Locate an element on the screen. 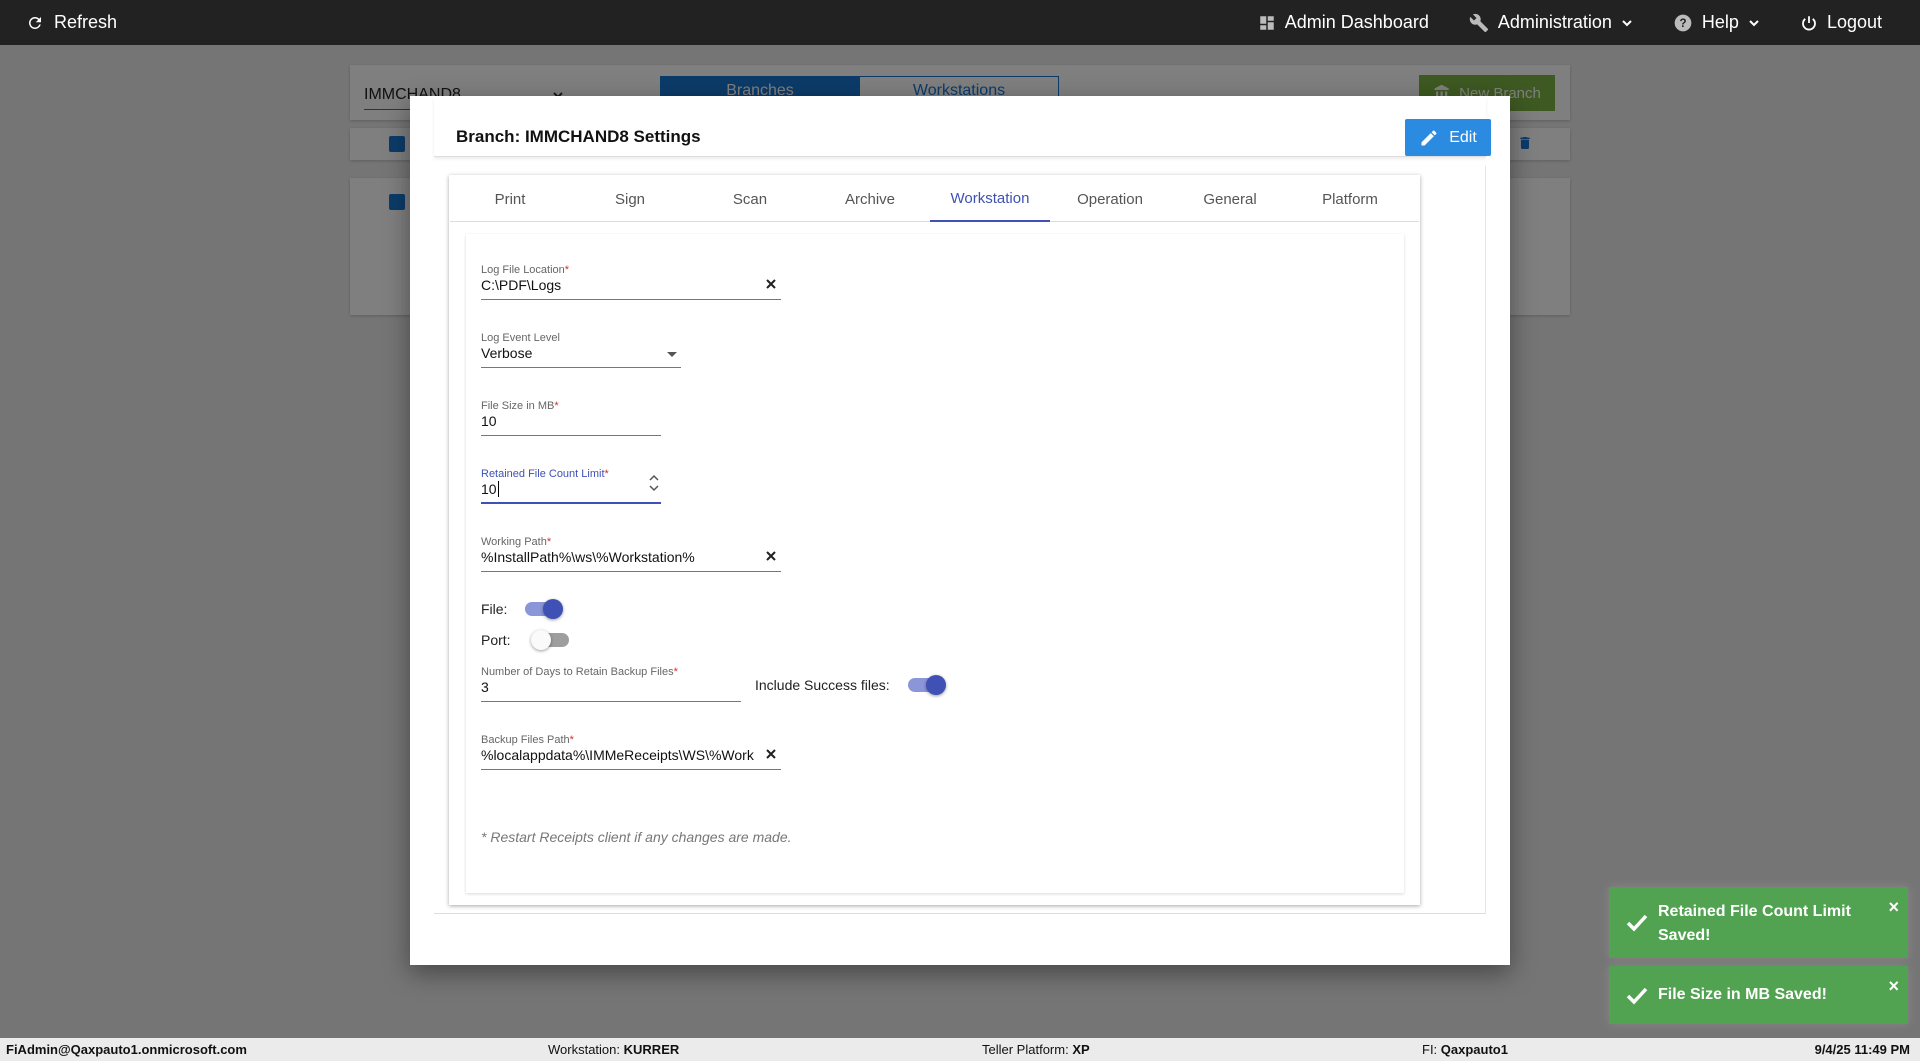  toast-file-size-saved: File Size in MB Saved! × is located at coordinates (1758, 995).